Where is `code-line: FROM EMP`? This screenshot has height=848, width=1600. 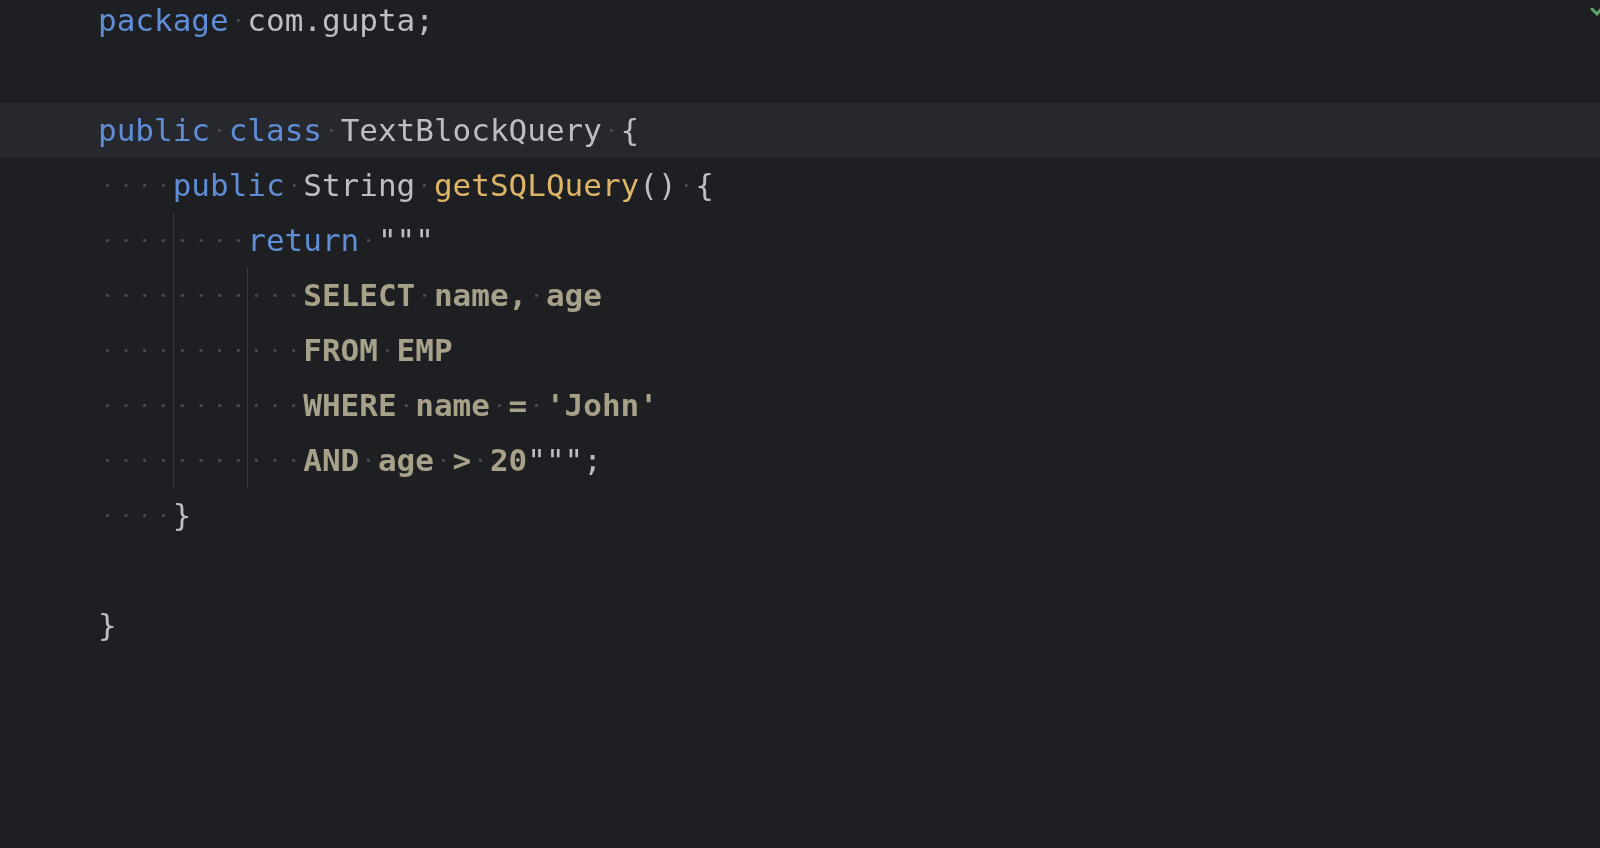
code-line: FROM EMP is located at coordinates (275, 350).